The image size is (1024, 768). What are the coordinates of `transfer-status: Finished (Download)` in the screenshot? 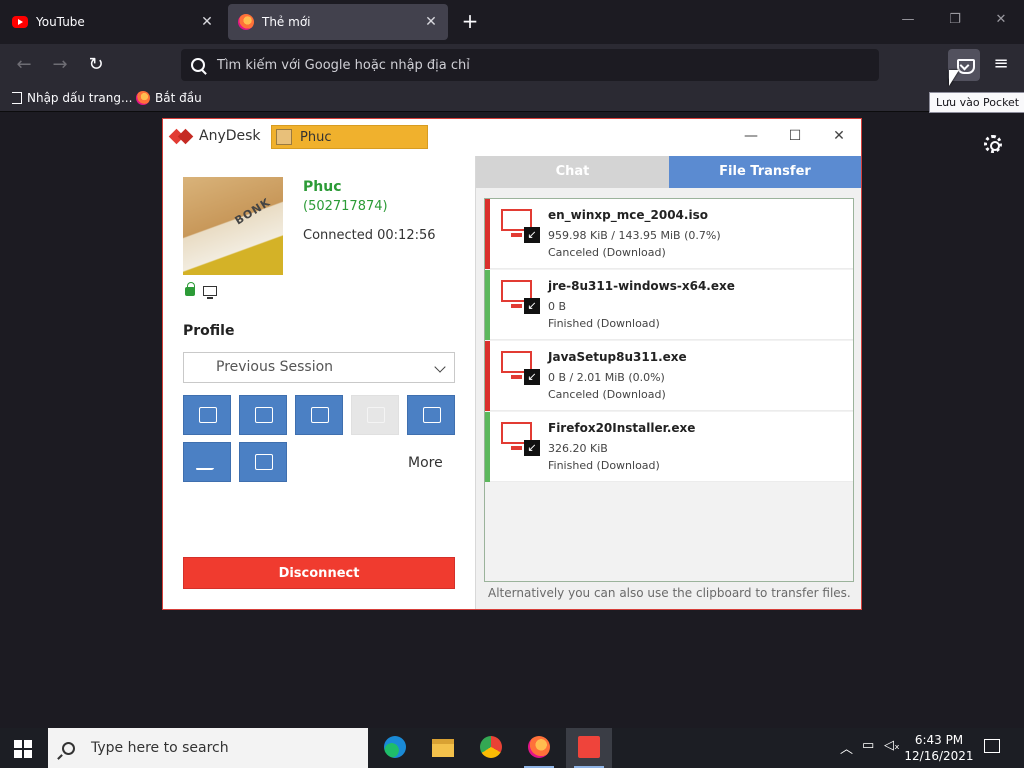 It's located at (604, 323).